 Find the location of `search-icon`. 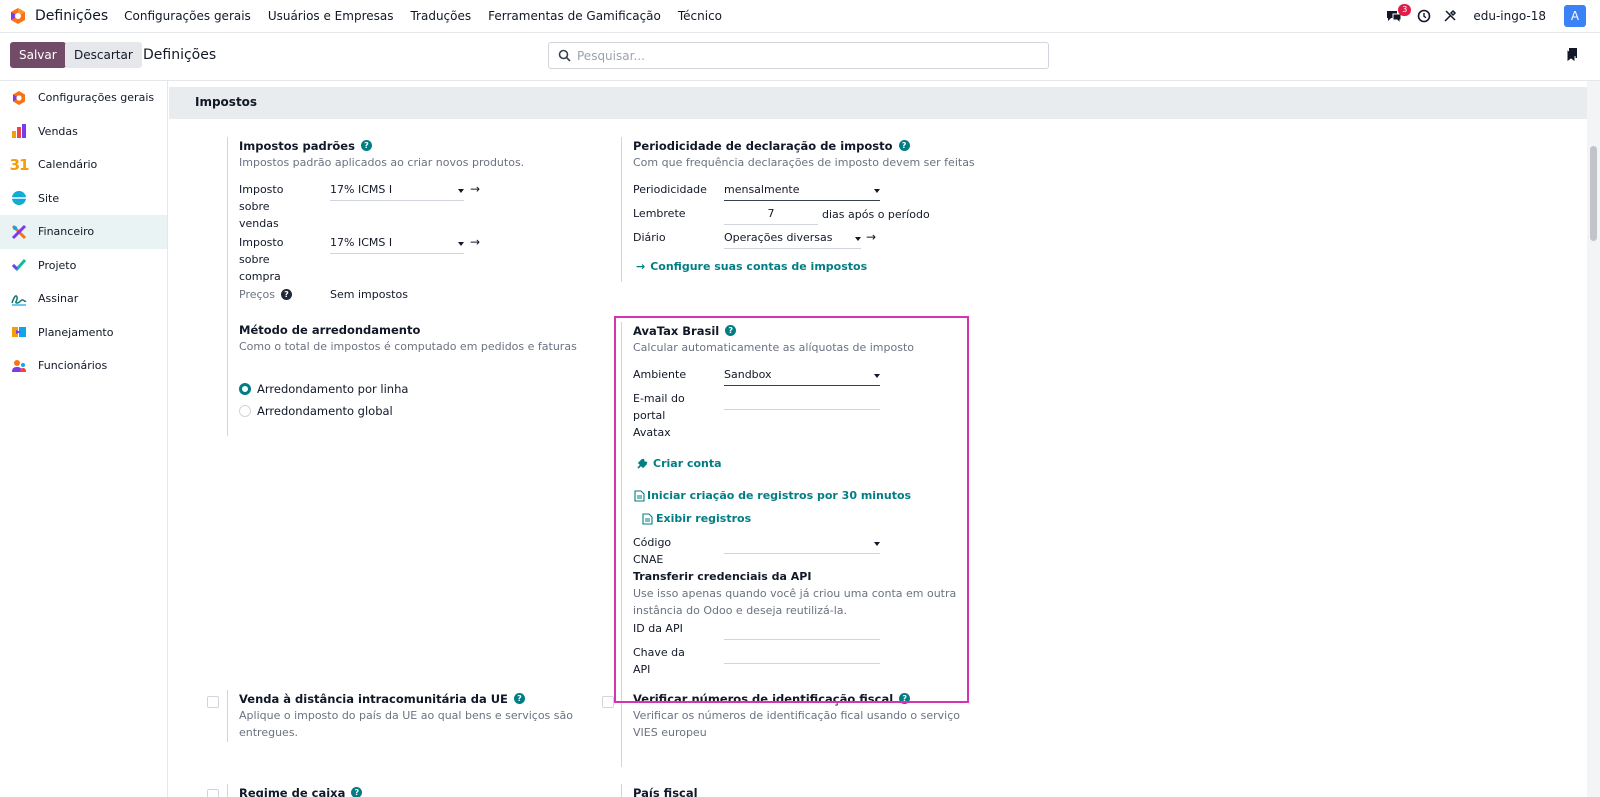

search-icon is located at coordinates (564, 55).